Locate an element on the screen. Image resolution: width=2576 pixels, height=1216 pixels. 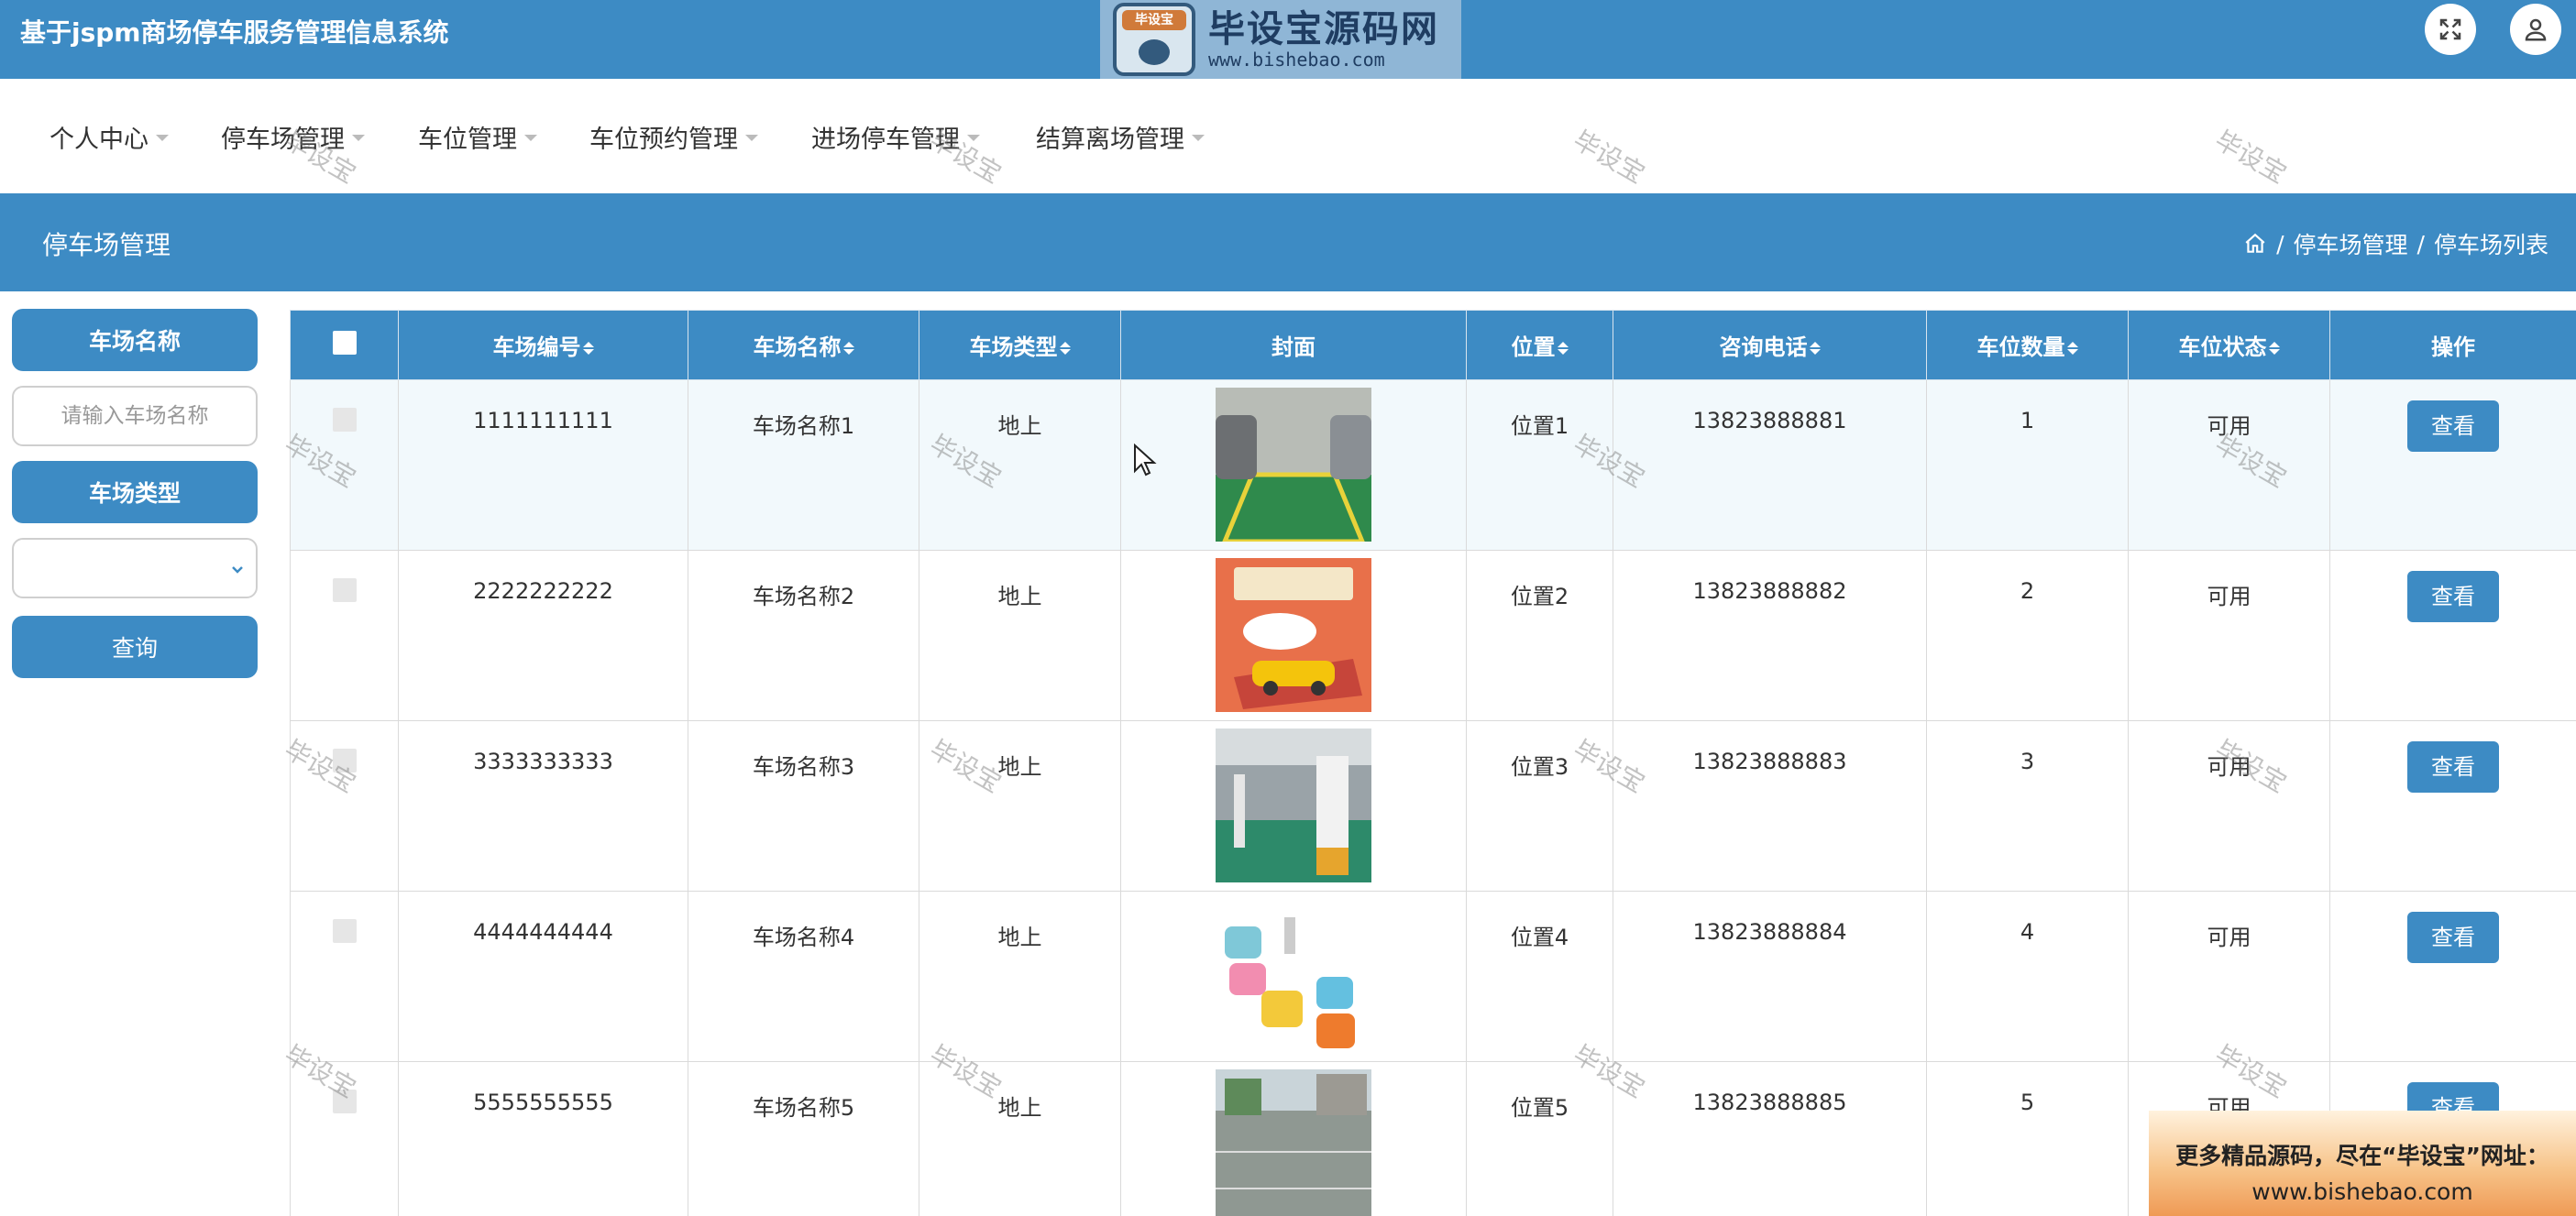
nav-item-label: 车位管理 is located at coordinates (467, 140).